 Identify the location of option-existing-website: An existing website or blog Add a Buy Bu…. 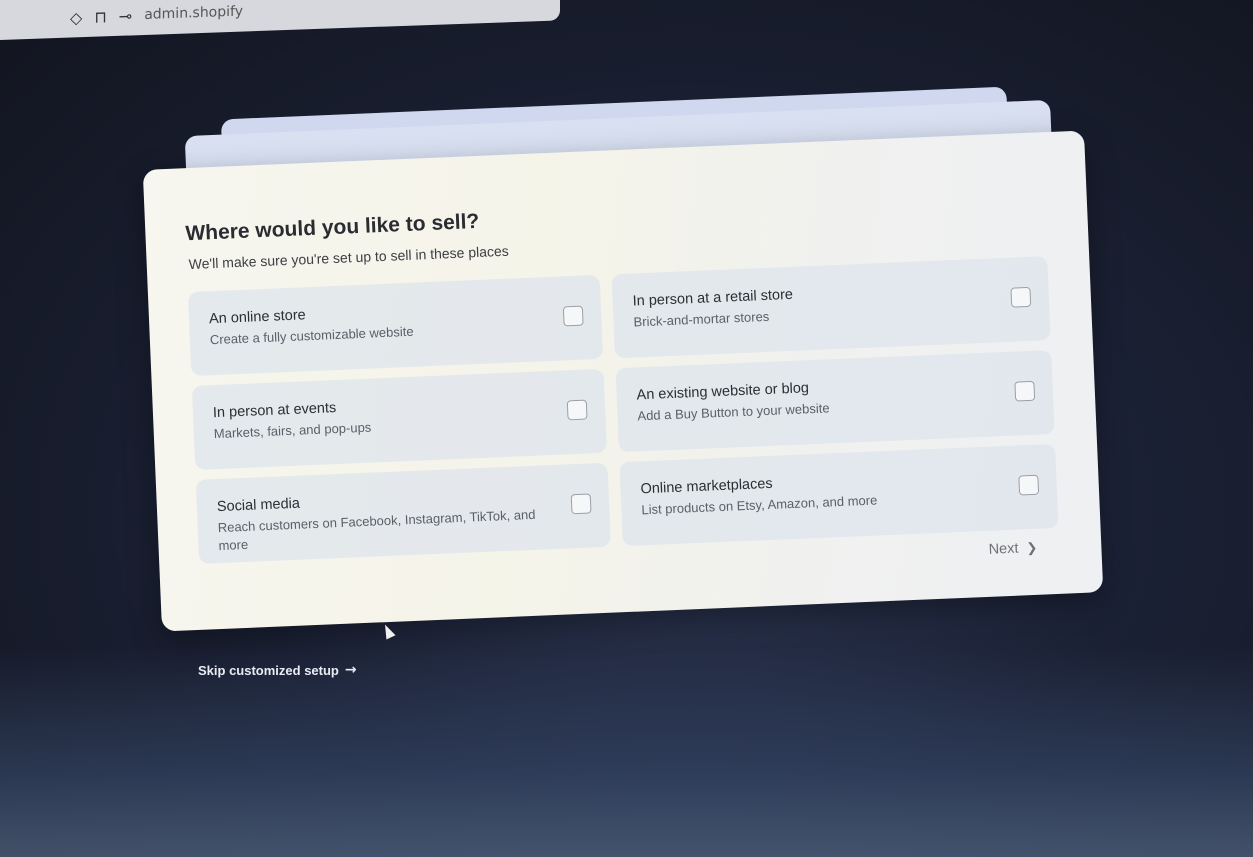
(835, 401).